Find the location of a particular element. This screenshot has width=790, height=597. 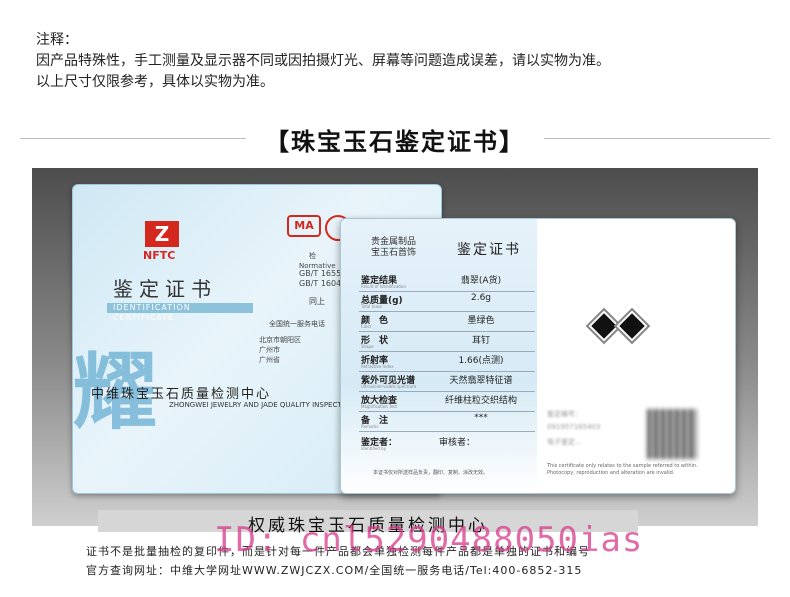

cert-row-value: 翡翠(A货) is located at coordinates (481, 281).